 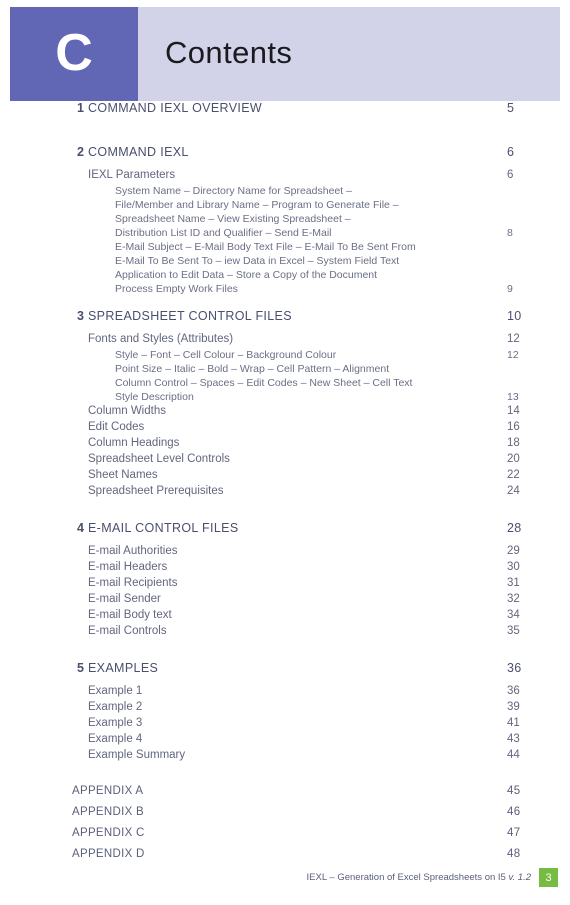 I want to click on toc-entry-label: Example 4, so click(x=115, y=739).